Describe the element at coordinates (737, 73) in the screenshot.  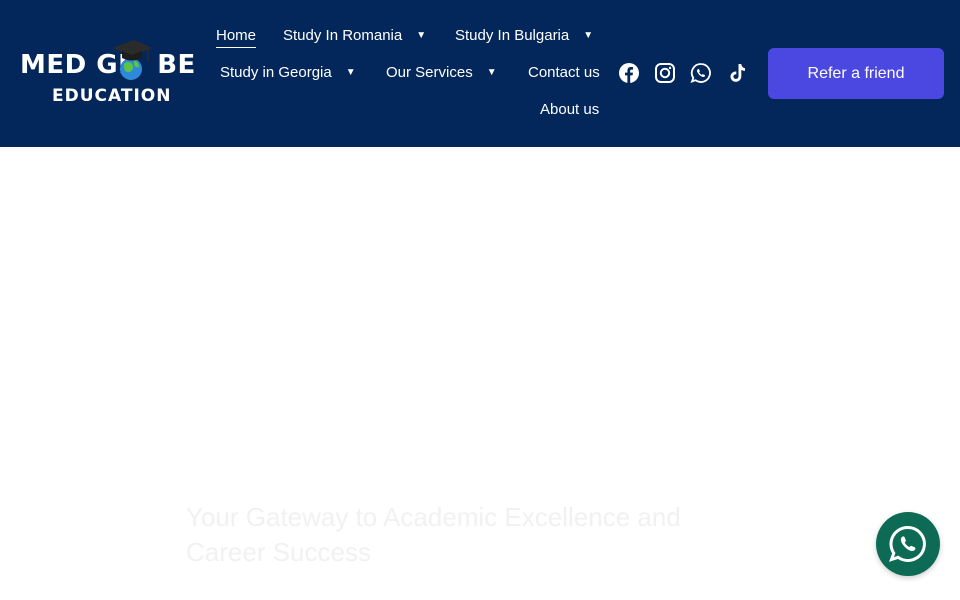
I see `tiktok-icon` at that location.